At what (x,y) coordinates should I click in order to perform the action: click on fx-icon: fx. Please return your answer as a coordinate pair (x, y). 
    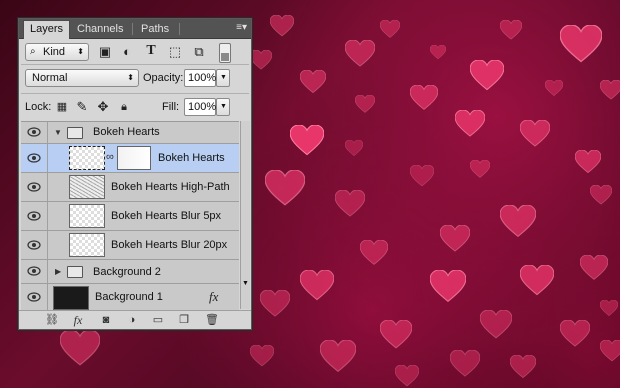
    Looking at the image, I should click on (78, 320).